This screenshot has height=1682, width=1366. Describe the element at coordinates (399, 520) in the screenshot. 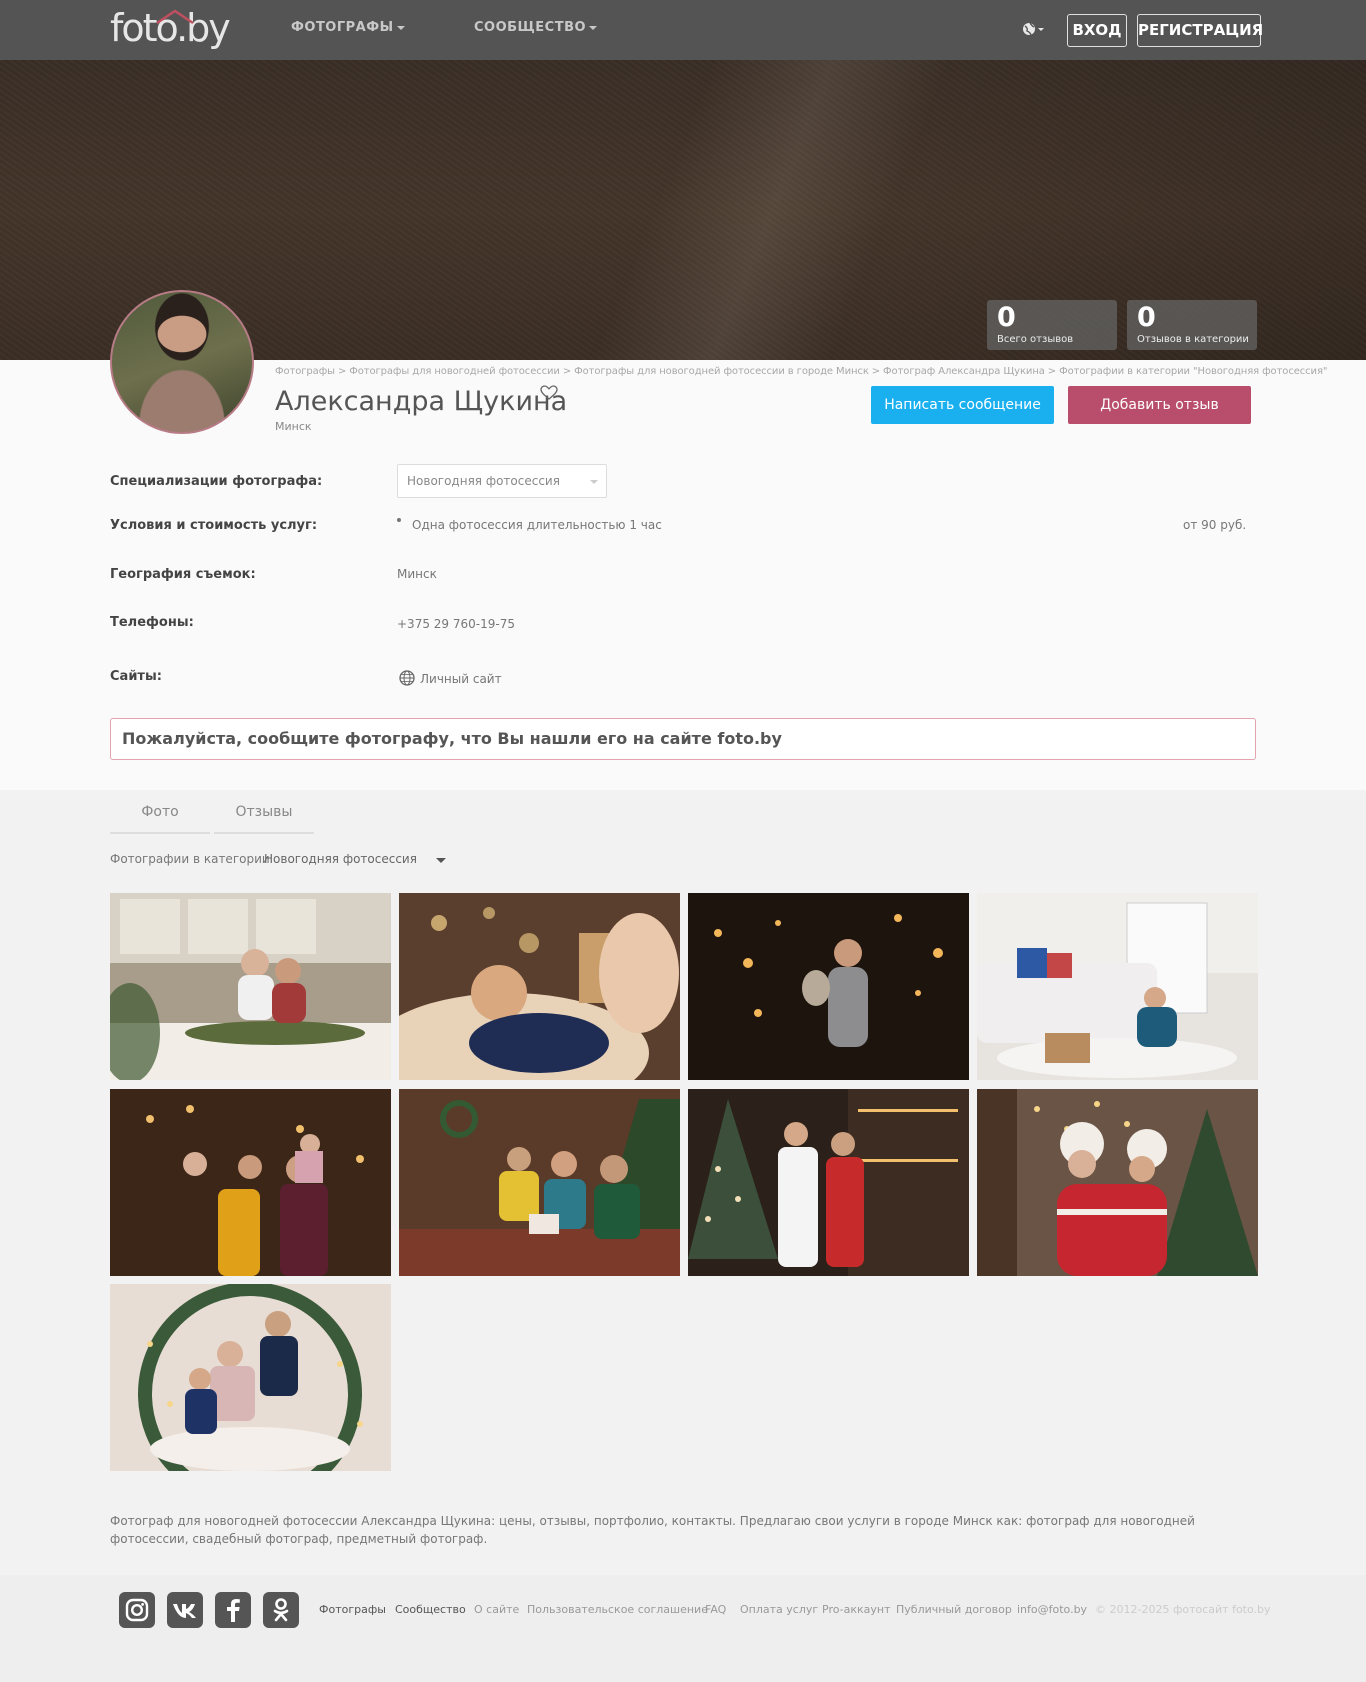

I see `bullet-icon` at that location.